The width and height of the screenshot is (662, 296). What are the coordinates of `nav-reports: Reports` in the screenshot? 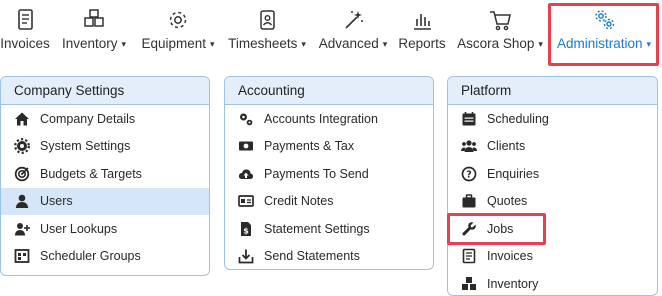 It's located at (422, 31).